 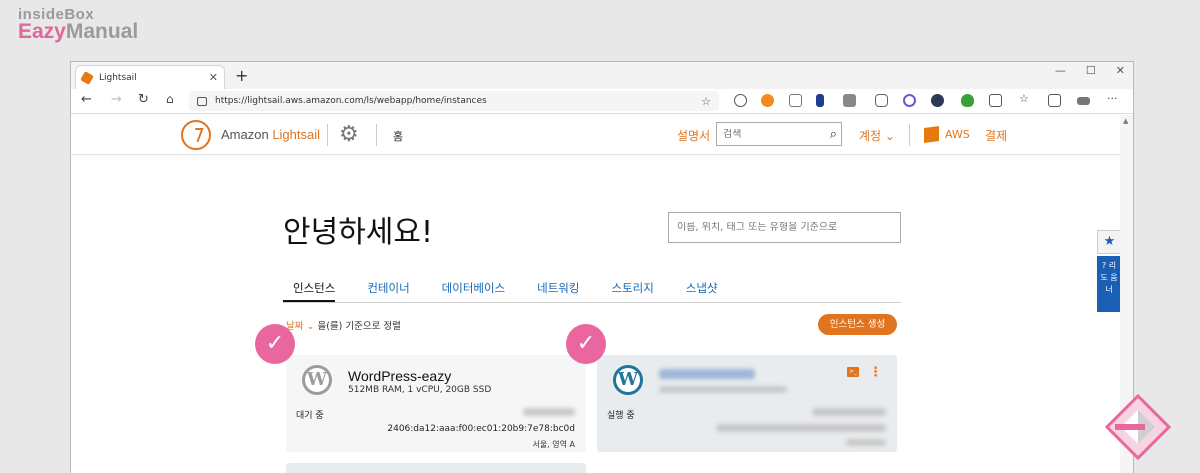 What do you see at coordinates (747, 403) in the screenshot?
I see `instance-card: W >_ ⋮ 실행 중` at bounding box center [747, 403].